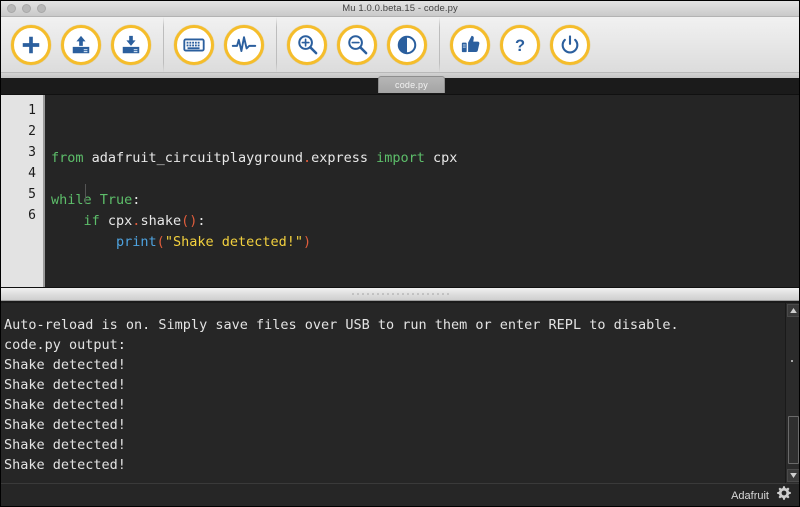 This screenshot has height=507, width=800. I want to click on load-button, so click(81, 45).